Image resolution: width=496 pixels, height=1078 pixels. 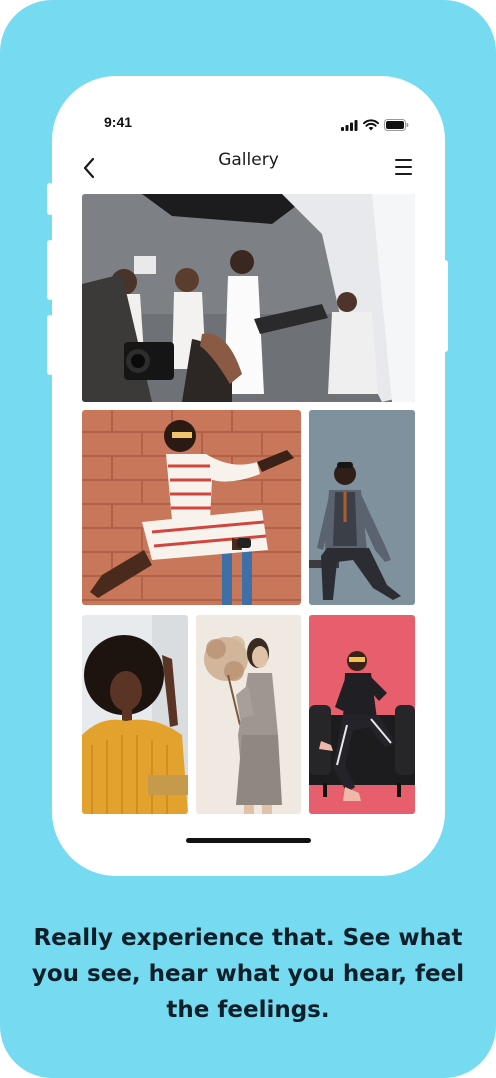 What do you see at coordinates (396, 125) in the screenshot?
I see `battery-icon` at bounding box center [396, 125].